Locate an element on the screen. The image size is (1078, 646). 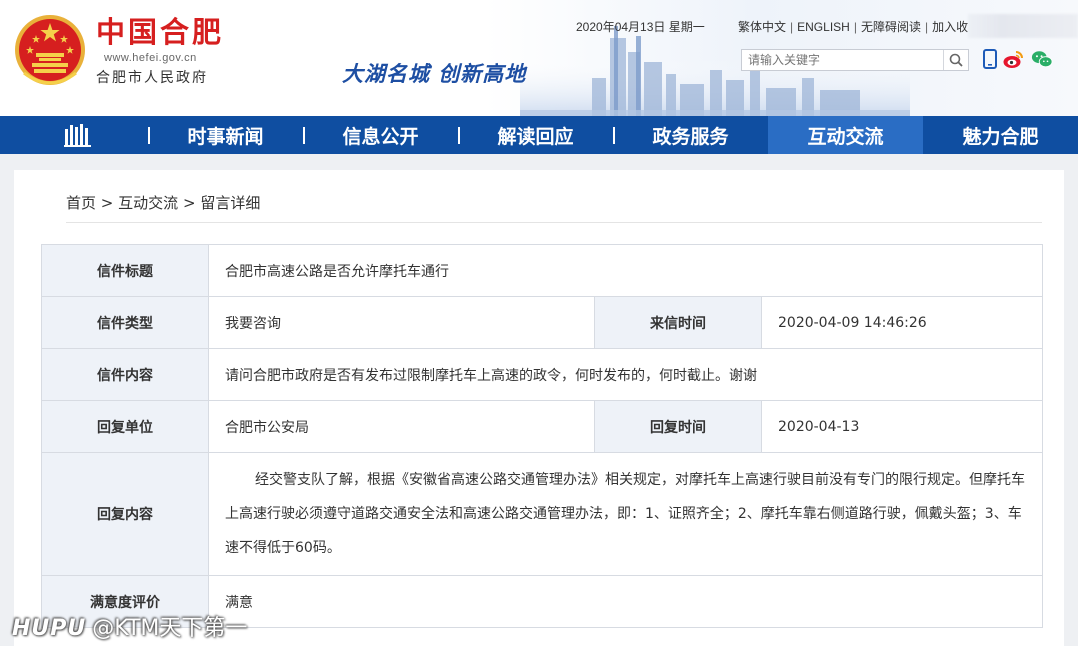
weibo-icon is located at coordinates (1013, 59).